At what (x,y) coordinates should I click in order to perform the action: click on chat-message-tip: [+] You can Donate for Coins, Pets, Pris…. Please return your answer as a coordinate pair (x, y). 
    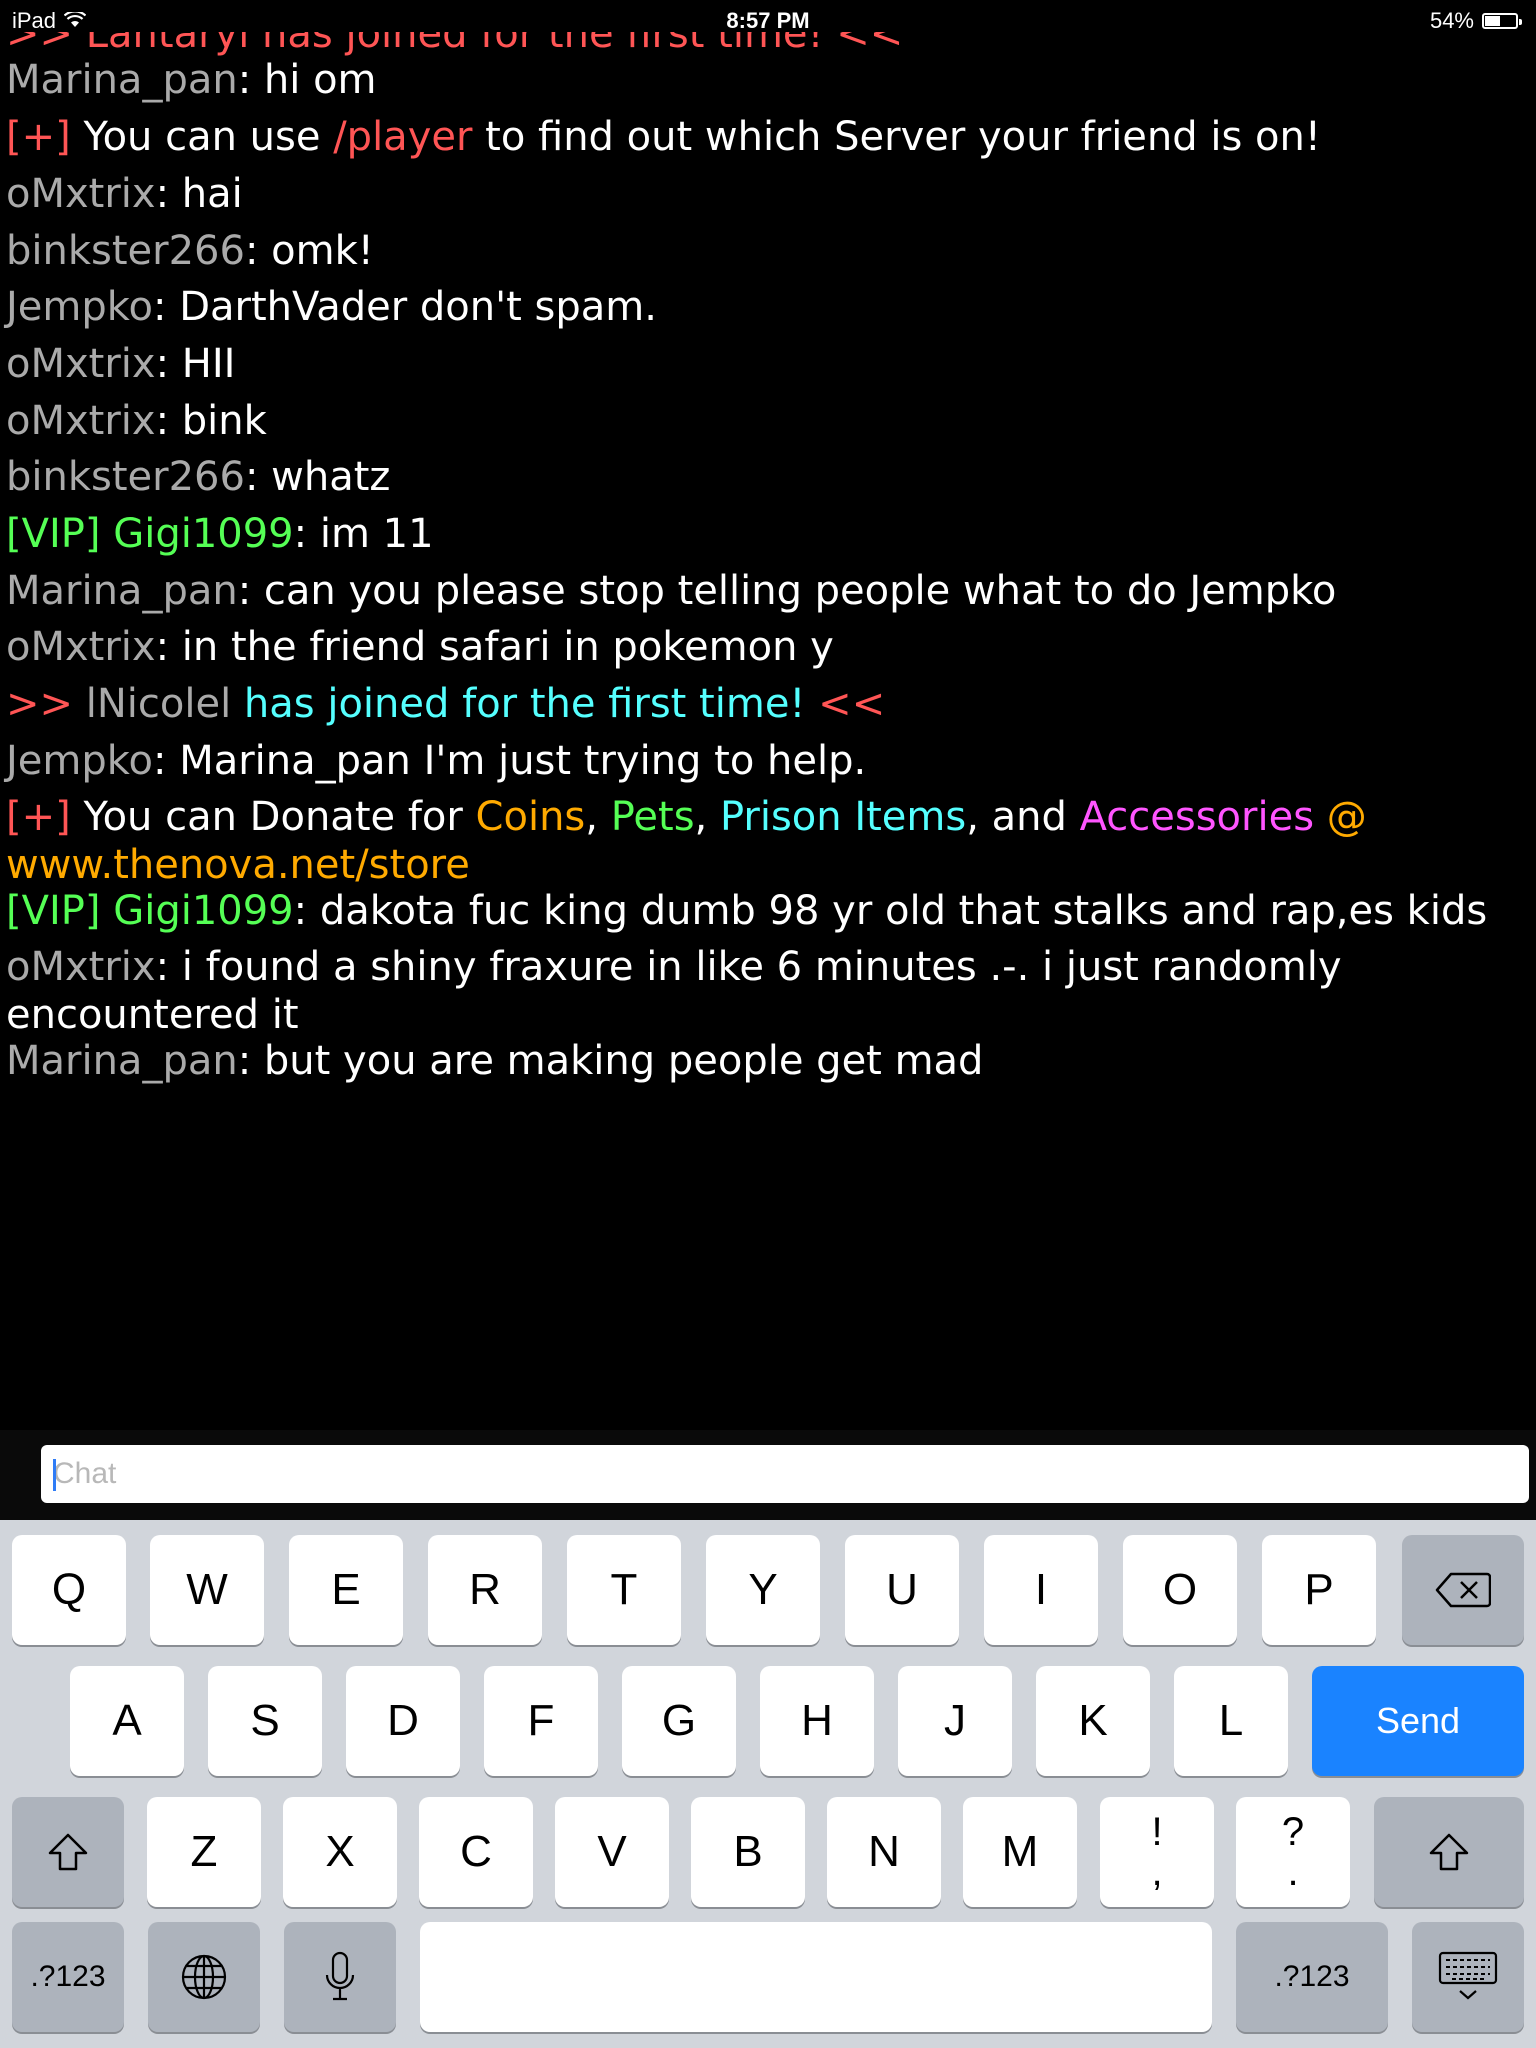
    Looking at the image, I should click on (686, 841).